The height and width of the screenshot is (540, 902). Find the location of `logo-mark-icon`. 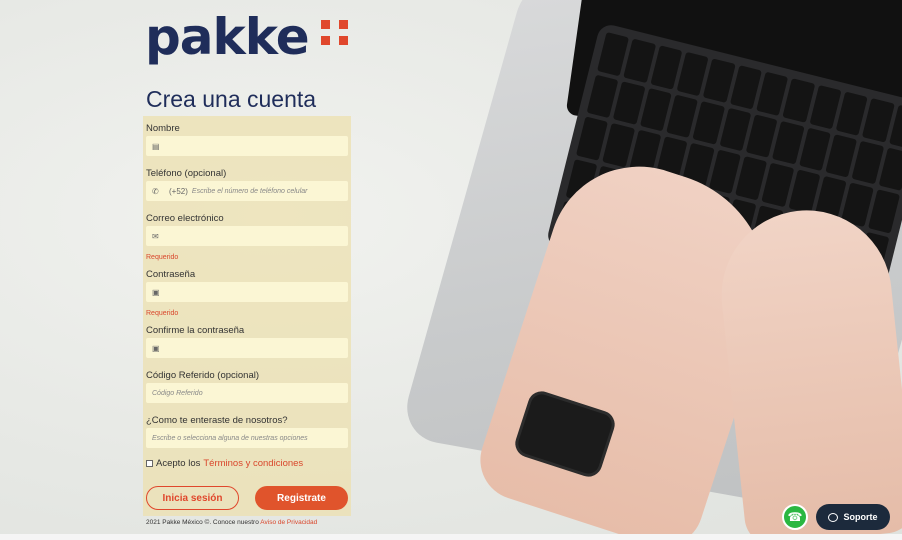

logo-mark-icon is located at coordinates (335, 34).